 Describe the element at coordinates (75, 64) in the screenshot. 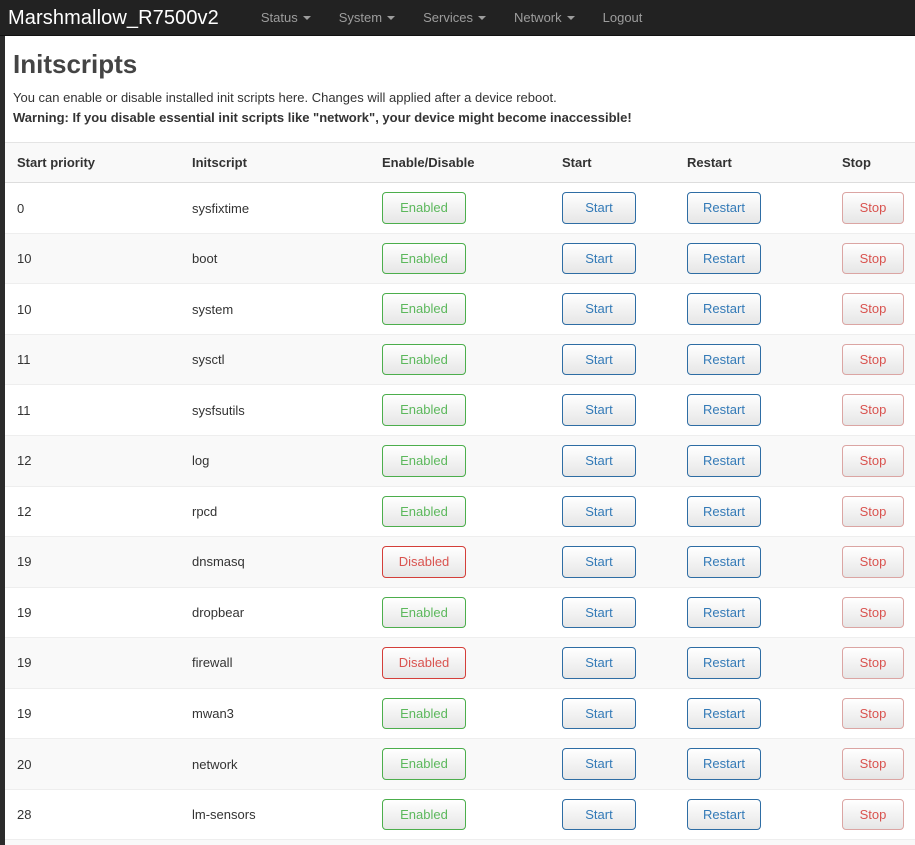

I see `page-title: Initscripts` at that location.